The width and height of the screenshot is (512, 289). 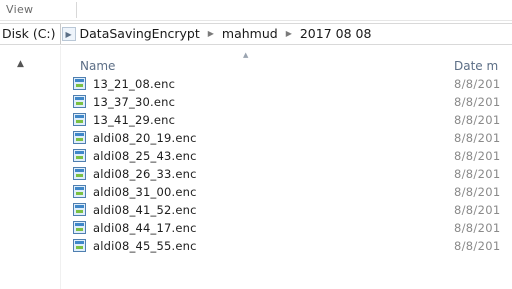 I want to click on breadcrumb-datasavingencrypt: DataSavingEncrypt, so click(x=140, y=34).